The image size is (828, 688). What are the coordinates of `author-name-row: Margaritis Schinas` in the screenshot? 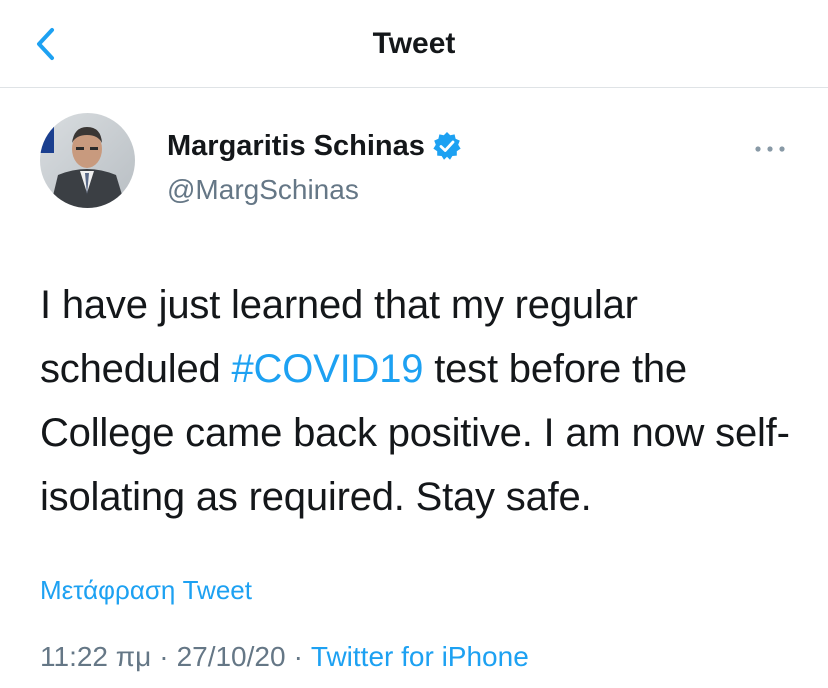 It's located at (314, 146).